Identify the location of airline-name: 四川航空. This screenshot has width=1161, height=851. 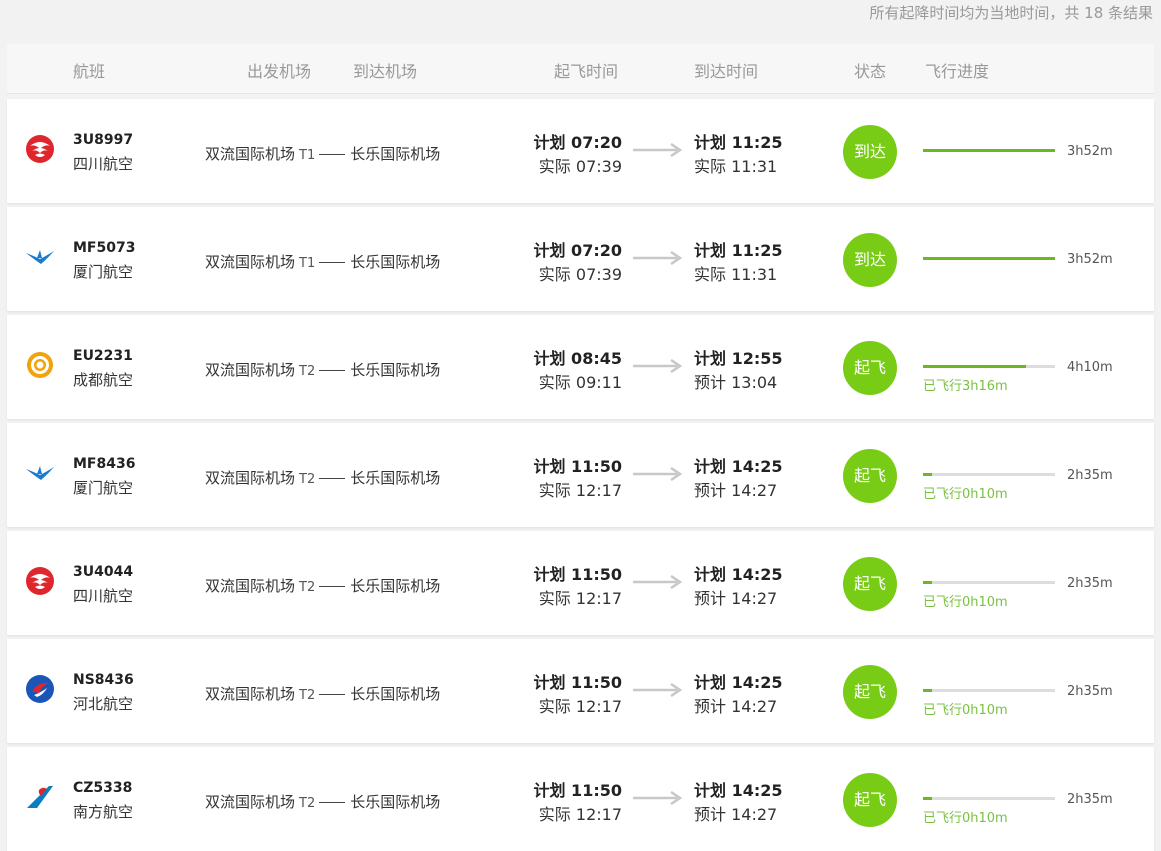
(103, 164).